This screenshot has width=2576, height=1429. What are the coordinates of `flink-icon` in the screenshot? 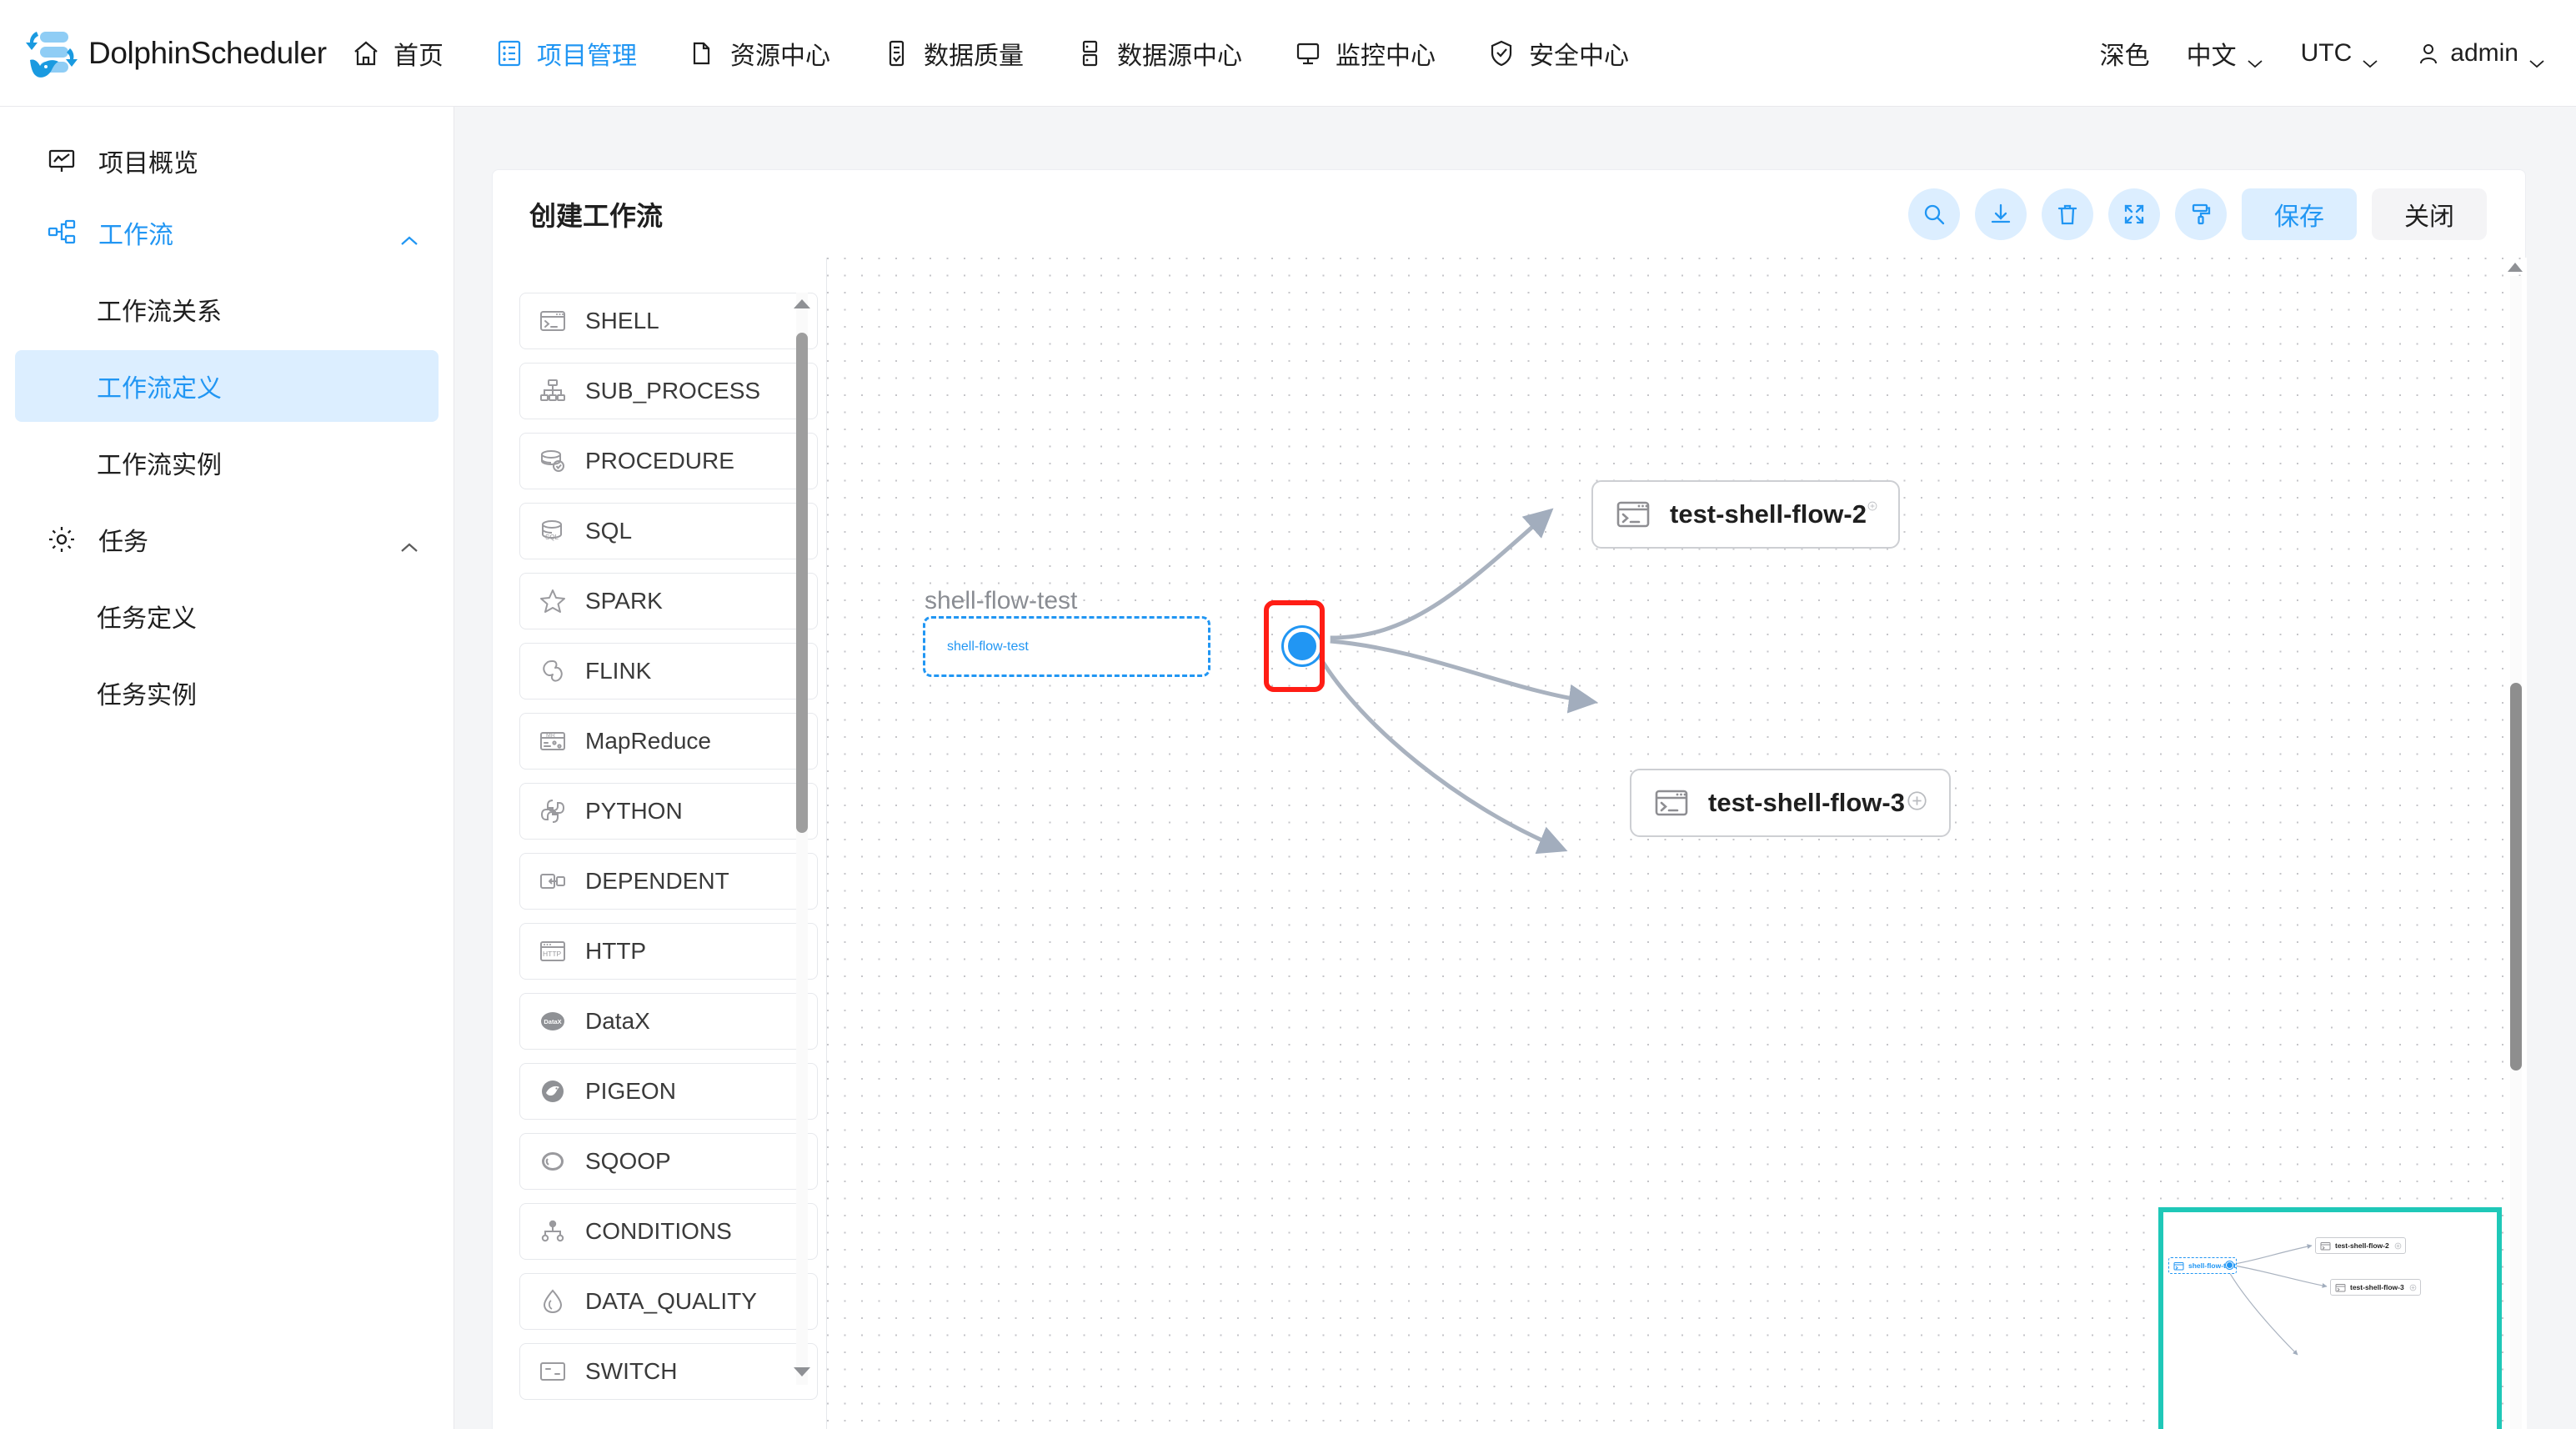 It's located at (553, 671).